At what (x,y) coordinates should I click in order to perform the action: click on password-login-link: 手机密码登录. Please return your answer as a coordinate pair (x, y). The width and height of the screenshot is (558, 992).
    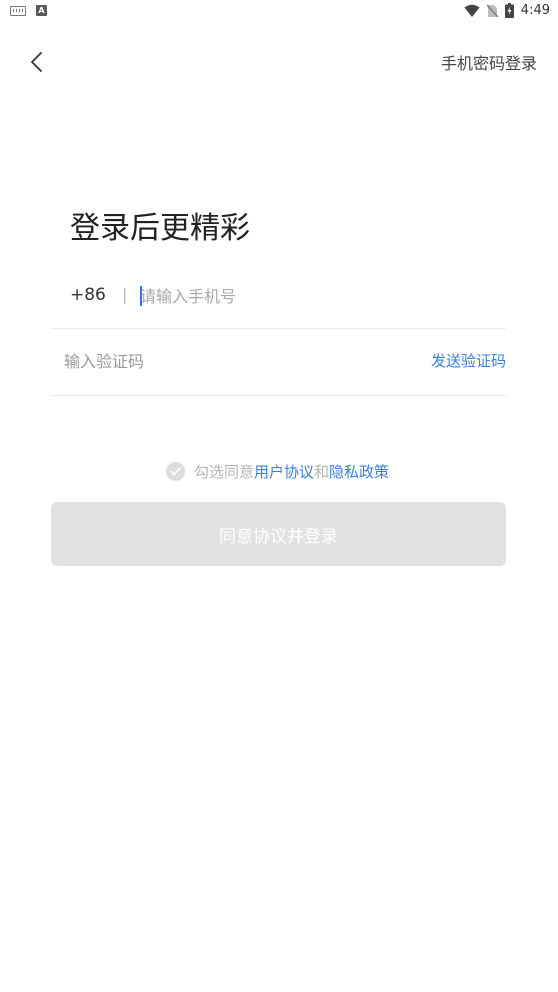
    Looking at the image, I should click on (489, 62).